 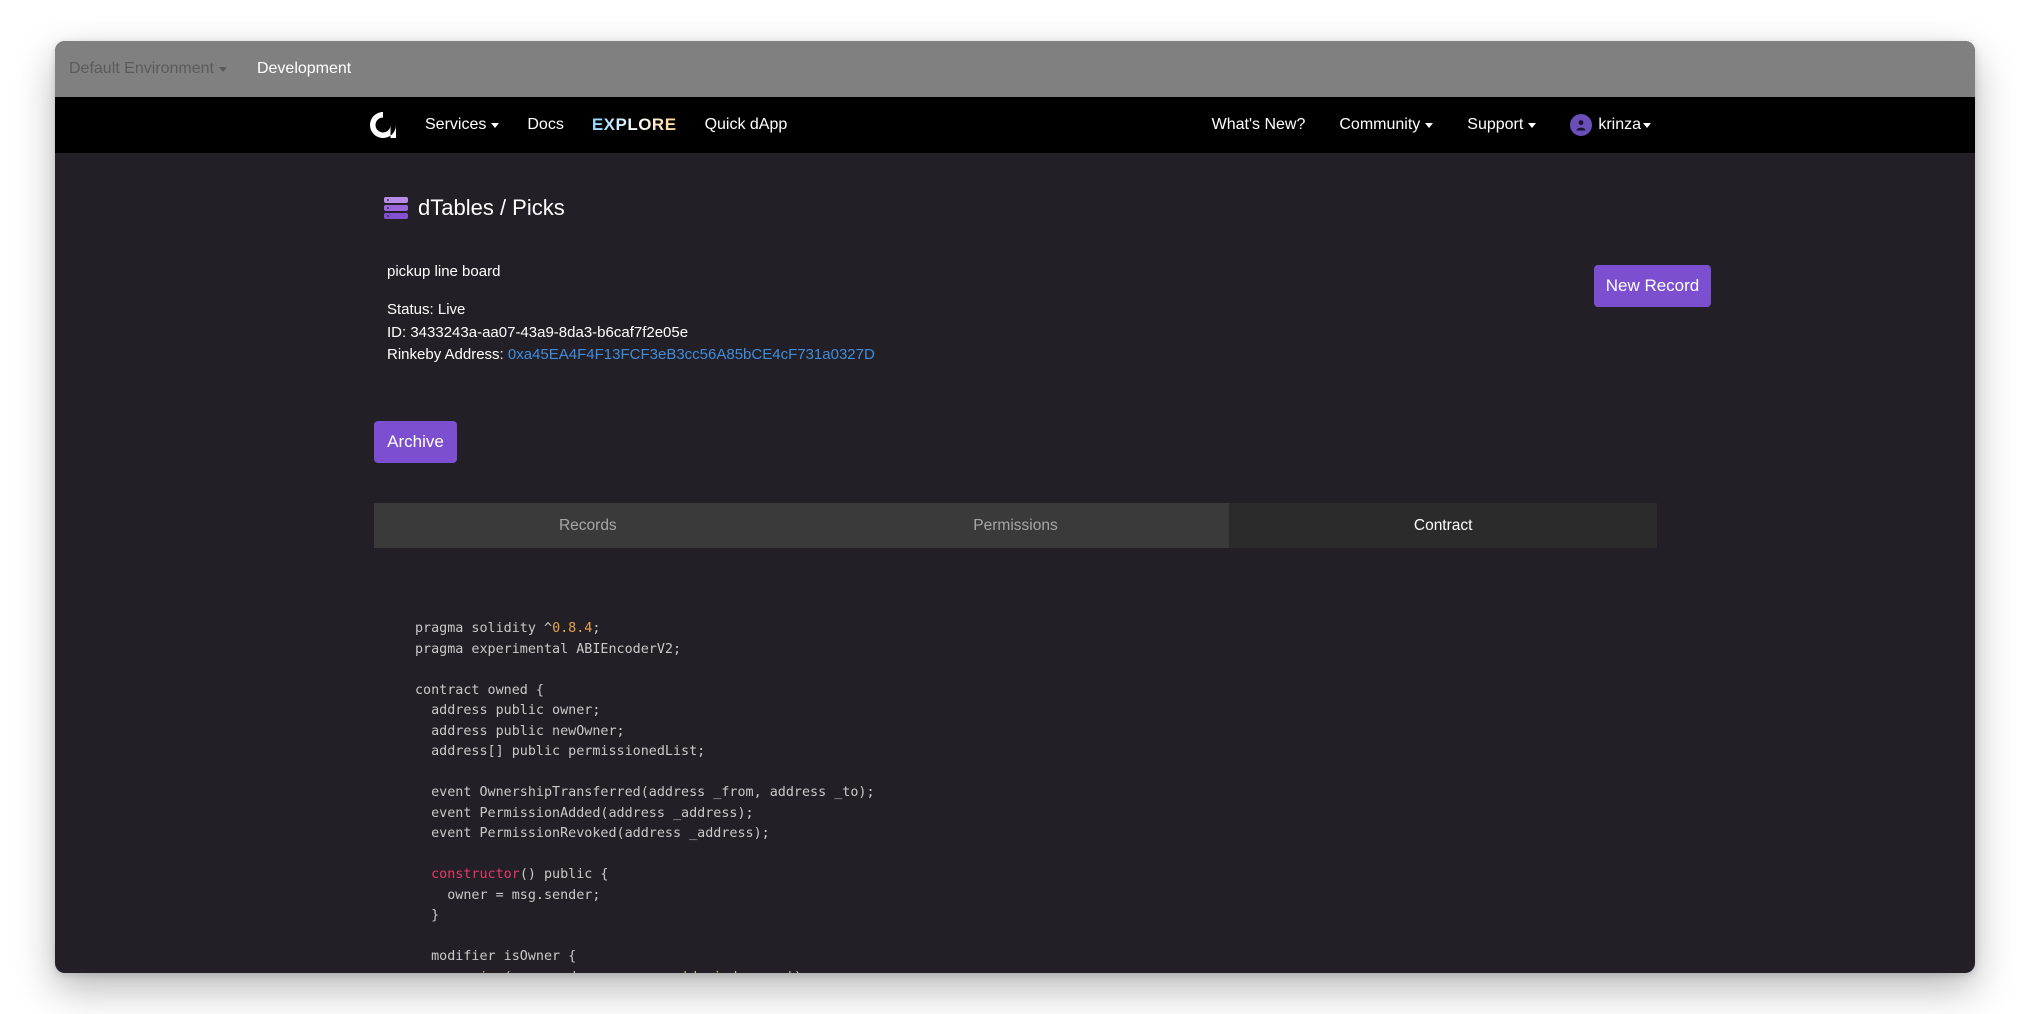 What do you see at coordinates (484, 628) in the screenshot?
I see `code-token: pragma solidity ^` at bounding box center [484, 628].